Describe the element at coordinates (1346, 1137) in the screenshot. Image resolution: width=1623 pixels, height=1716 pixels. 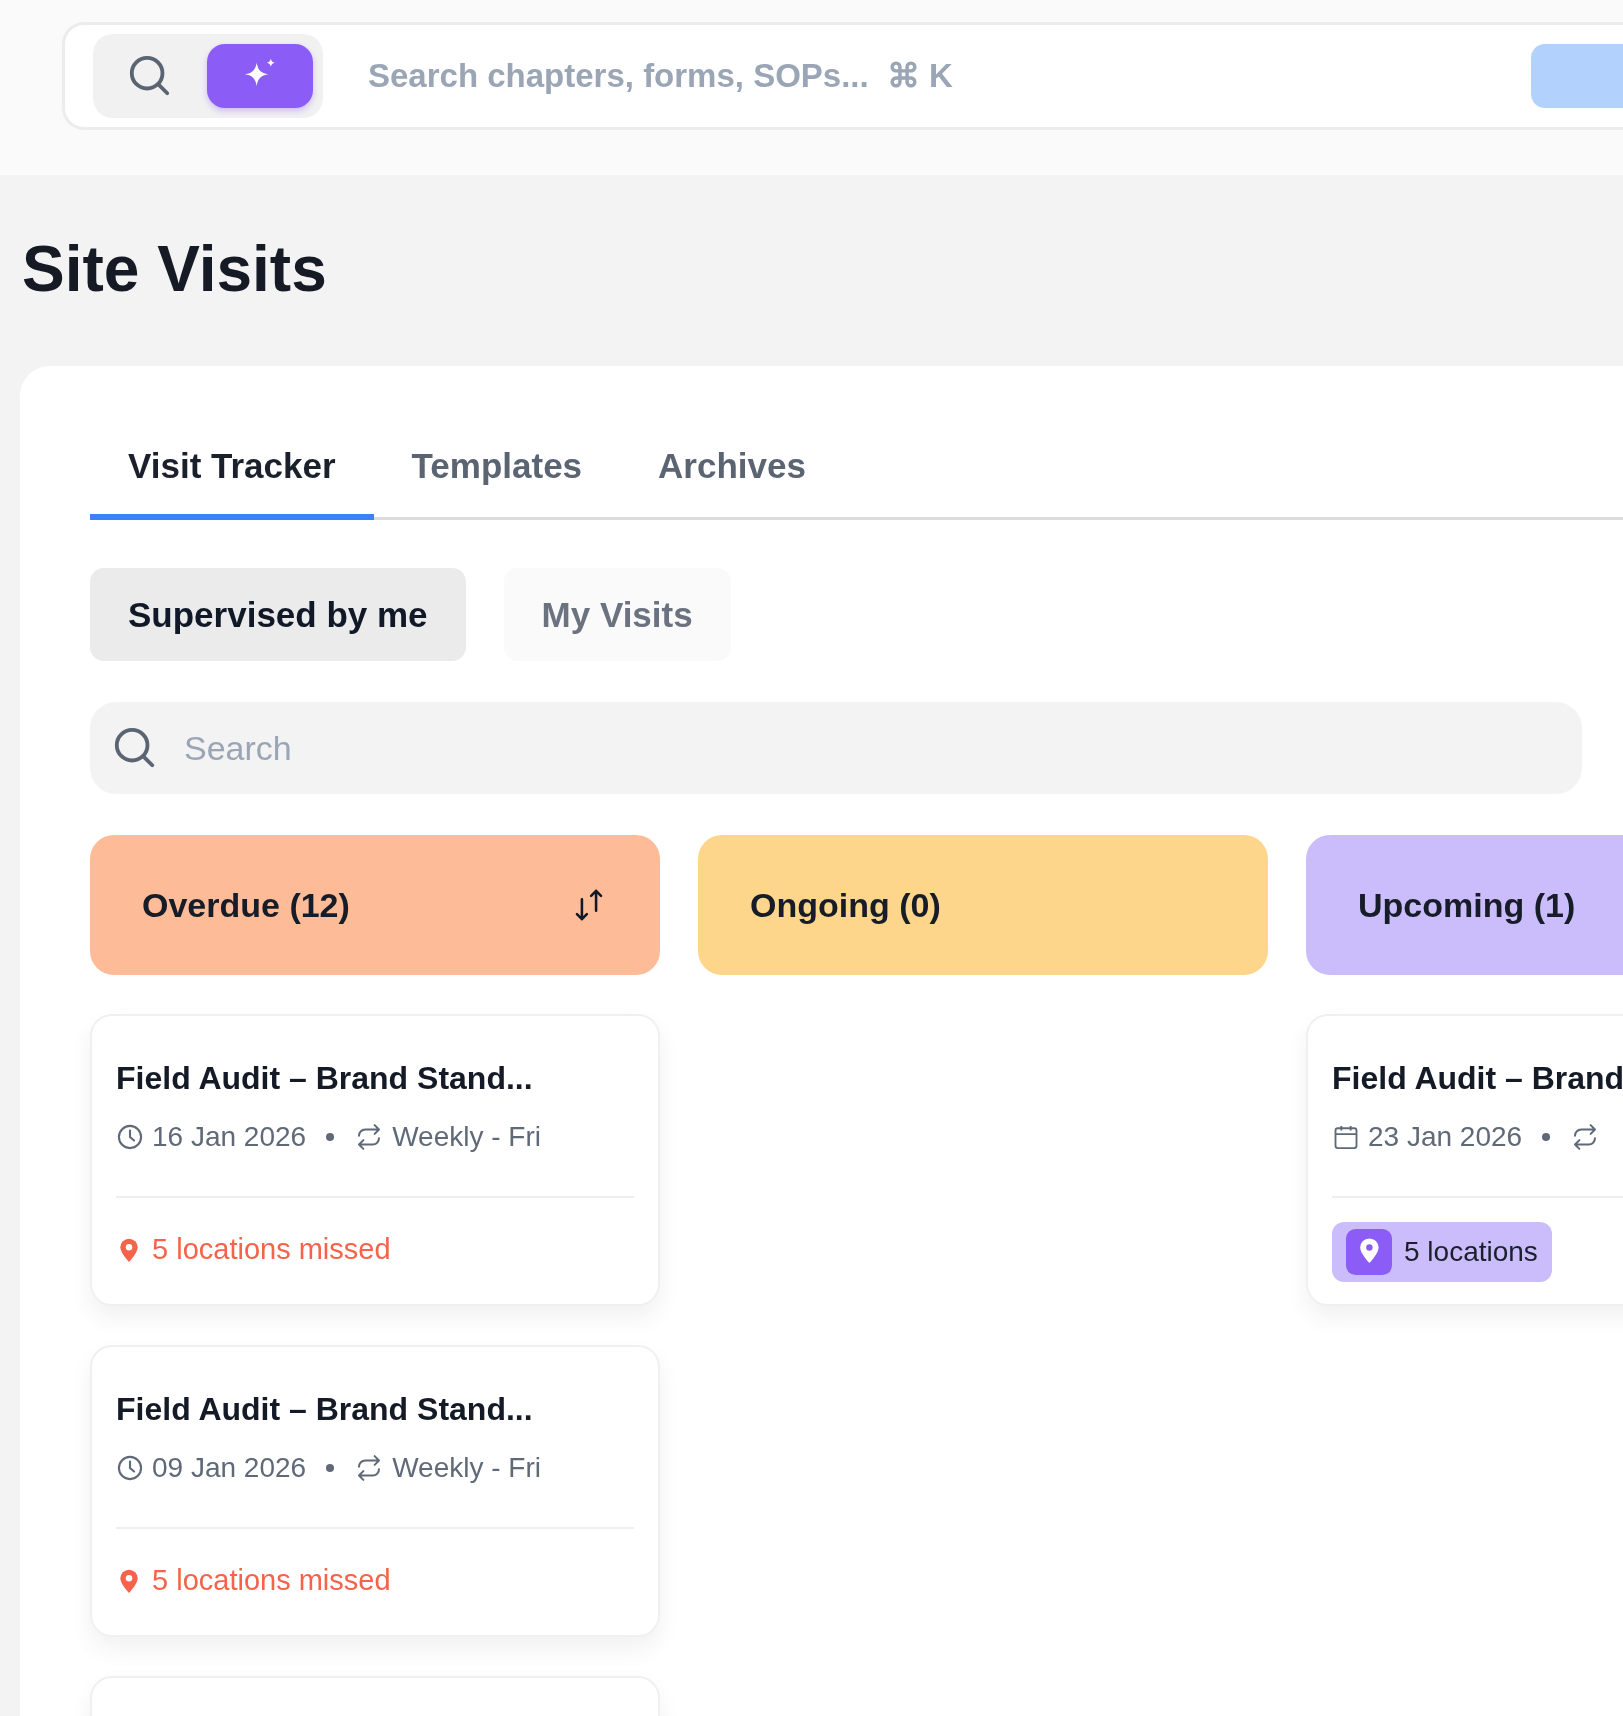
I see `calendar-icon` at that location.